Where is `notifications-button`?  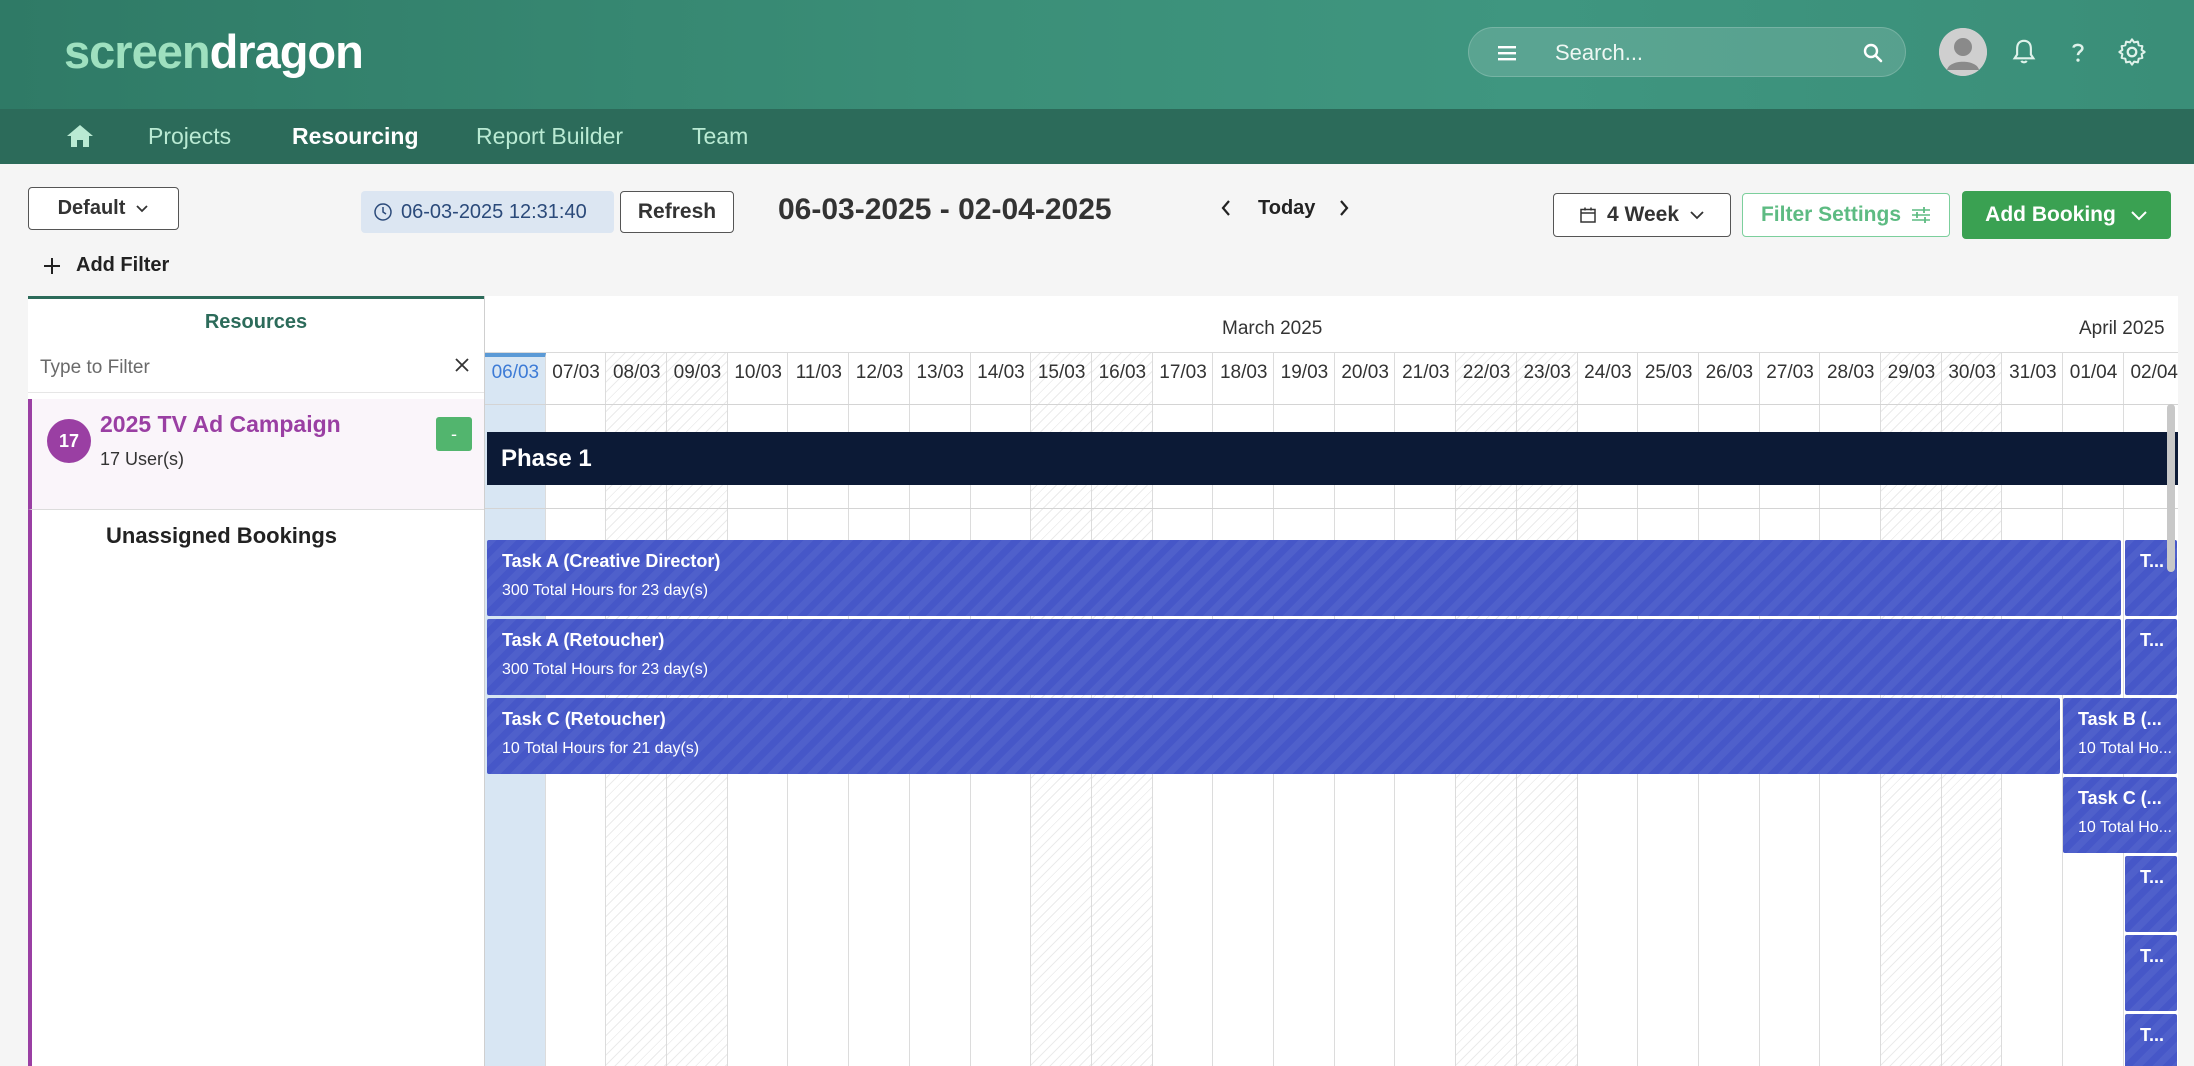 notifications-button is located at coordinates (2024, 52).